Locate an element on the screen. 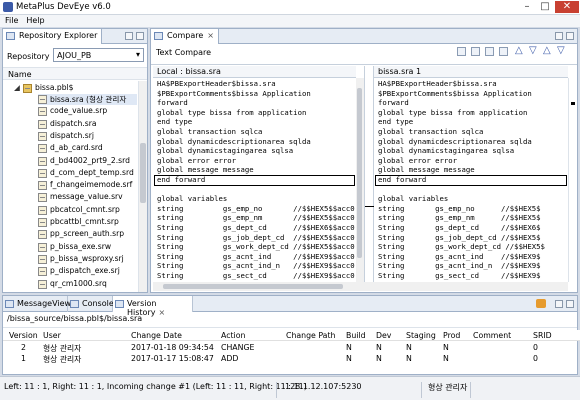 The width and height of the screenshot is (580, 400). menu-file: File is located at coordinates (10, 20).